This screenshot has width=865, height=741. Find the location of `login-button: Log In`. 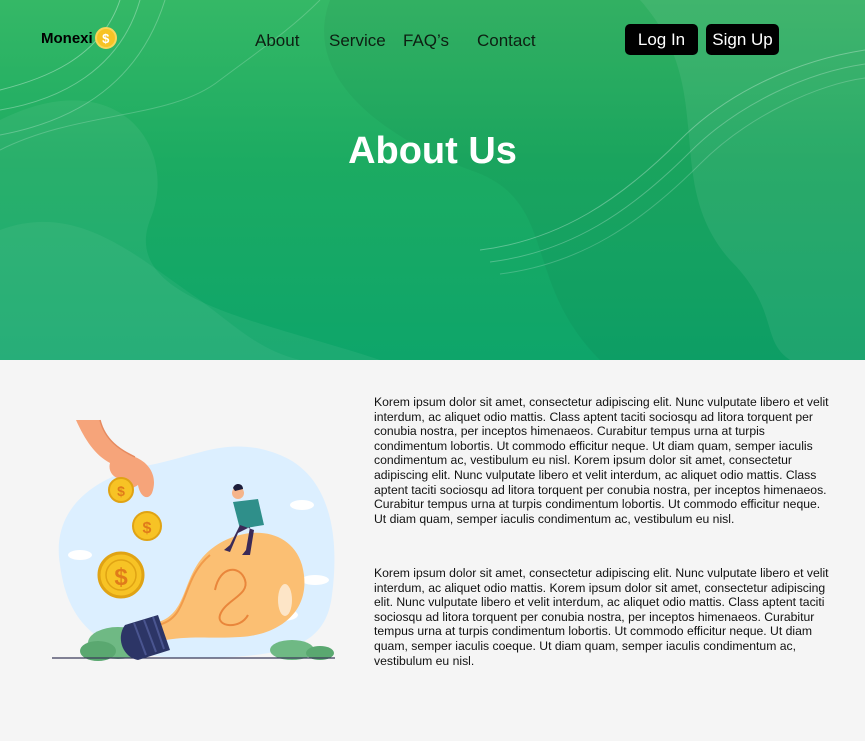

login-button: Log In is located at coordinates (661, 39).